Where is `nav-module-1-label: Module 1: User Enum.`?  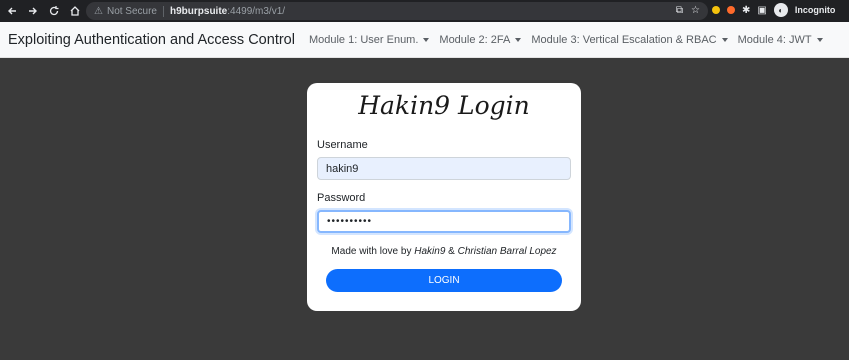
nav-module-1-label: Module 1: User Enum. is located at coordinates (363, 39).